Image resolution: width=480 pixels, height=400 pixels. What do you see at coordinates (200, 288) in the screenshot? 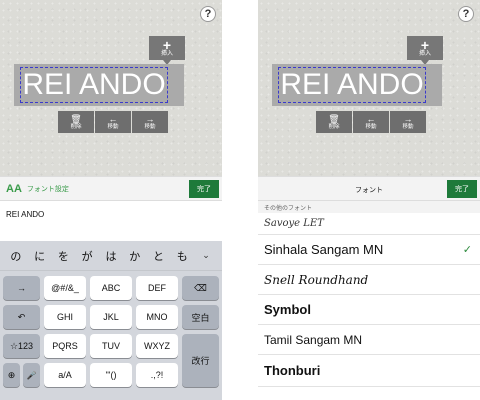
I see `backspace-icon: ⌫` at bounding box center [200, 288].